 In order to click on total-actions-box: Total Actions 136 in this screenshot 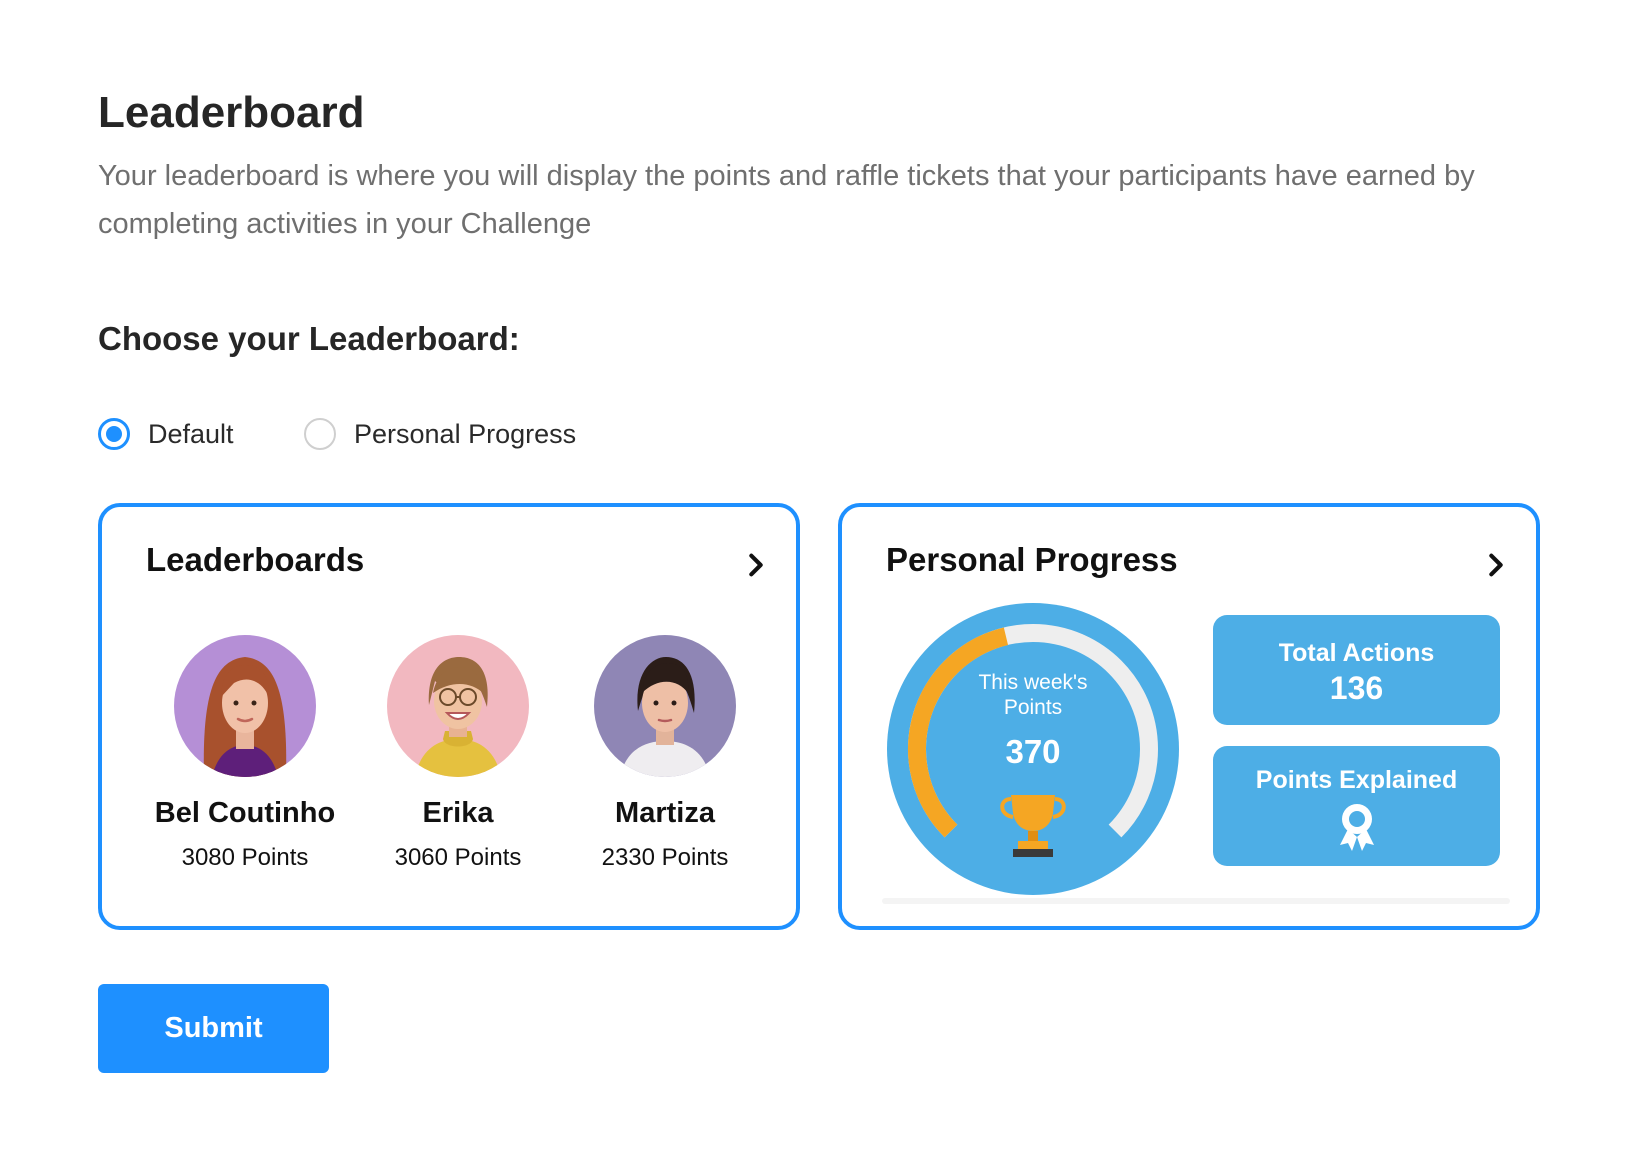, I will do `click(1356, 670)`.